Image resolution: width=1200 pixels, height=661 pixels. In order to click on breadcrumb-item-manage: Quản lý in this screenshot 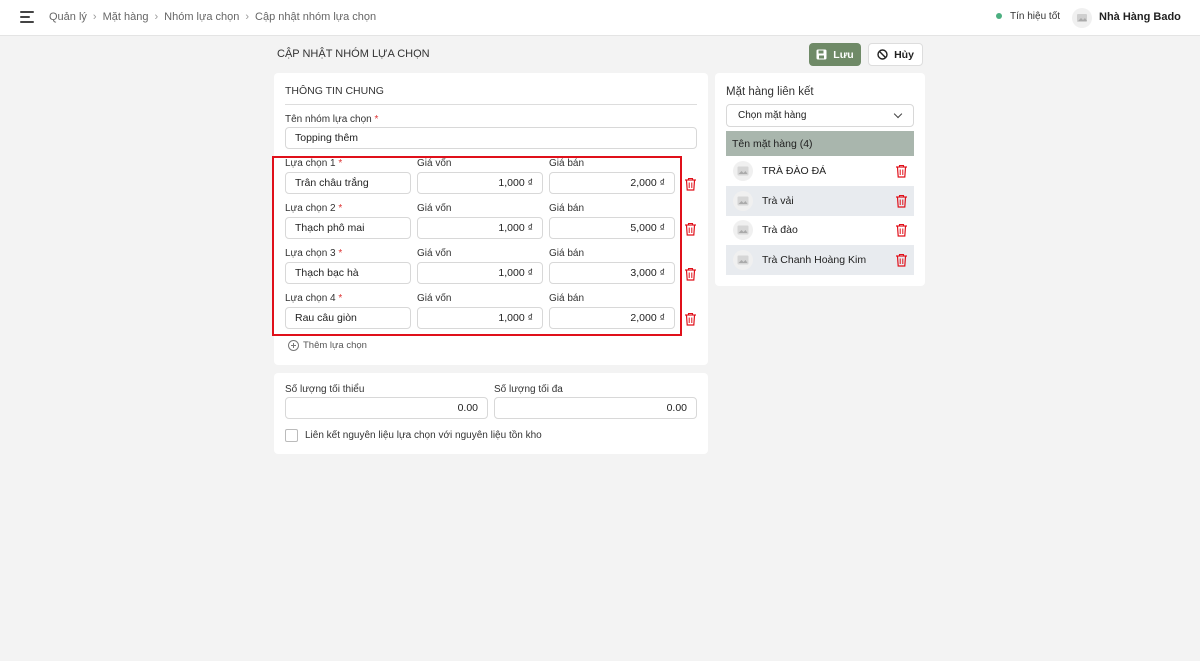, I will do `click(68, 17)`.